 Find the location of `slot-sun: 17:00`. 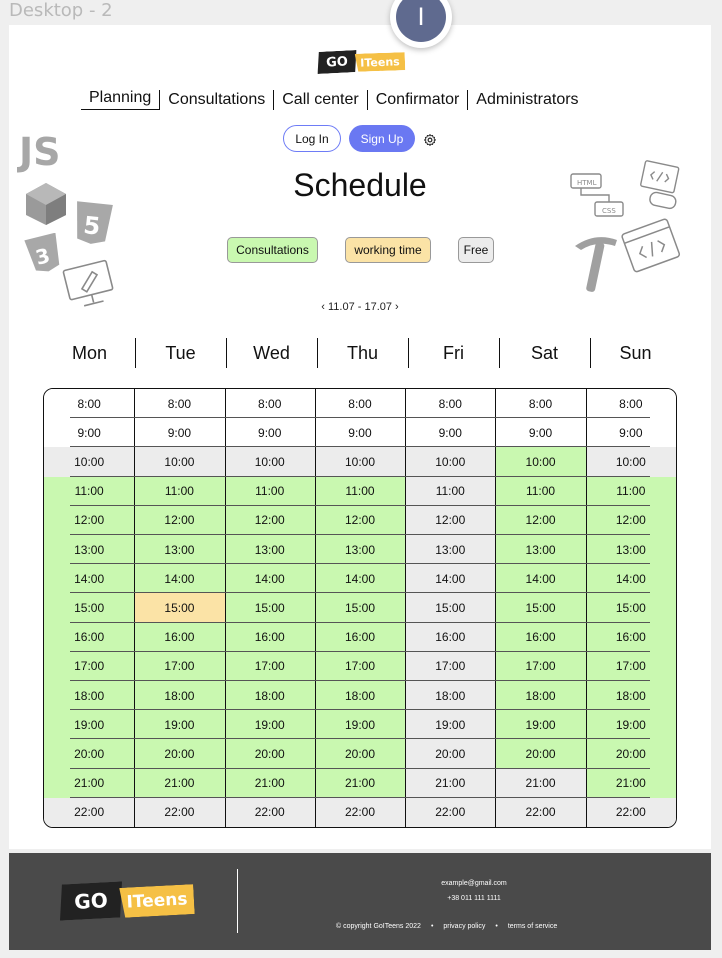

slot-sun: 17:00 is located at coordinates (630, 666).